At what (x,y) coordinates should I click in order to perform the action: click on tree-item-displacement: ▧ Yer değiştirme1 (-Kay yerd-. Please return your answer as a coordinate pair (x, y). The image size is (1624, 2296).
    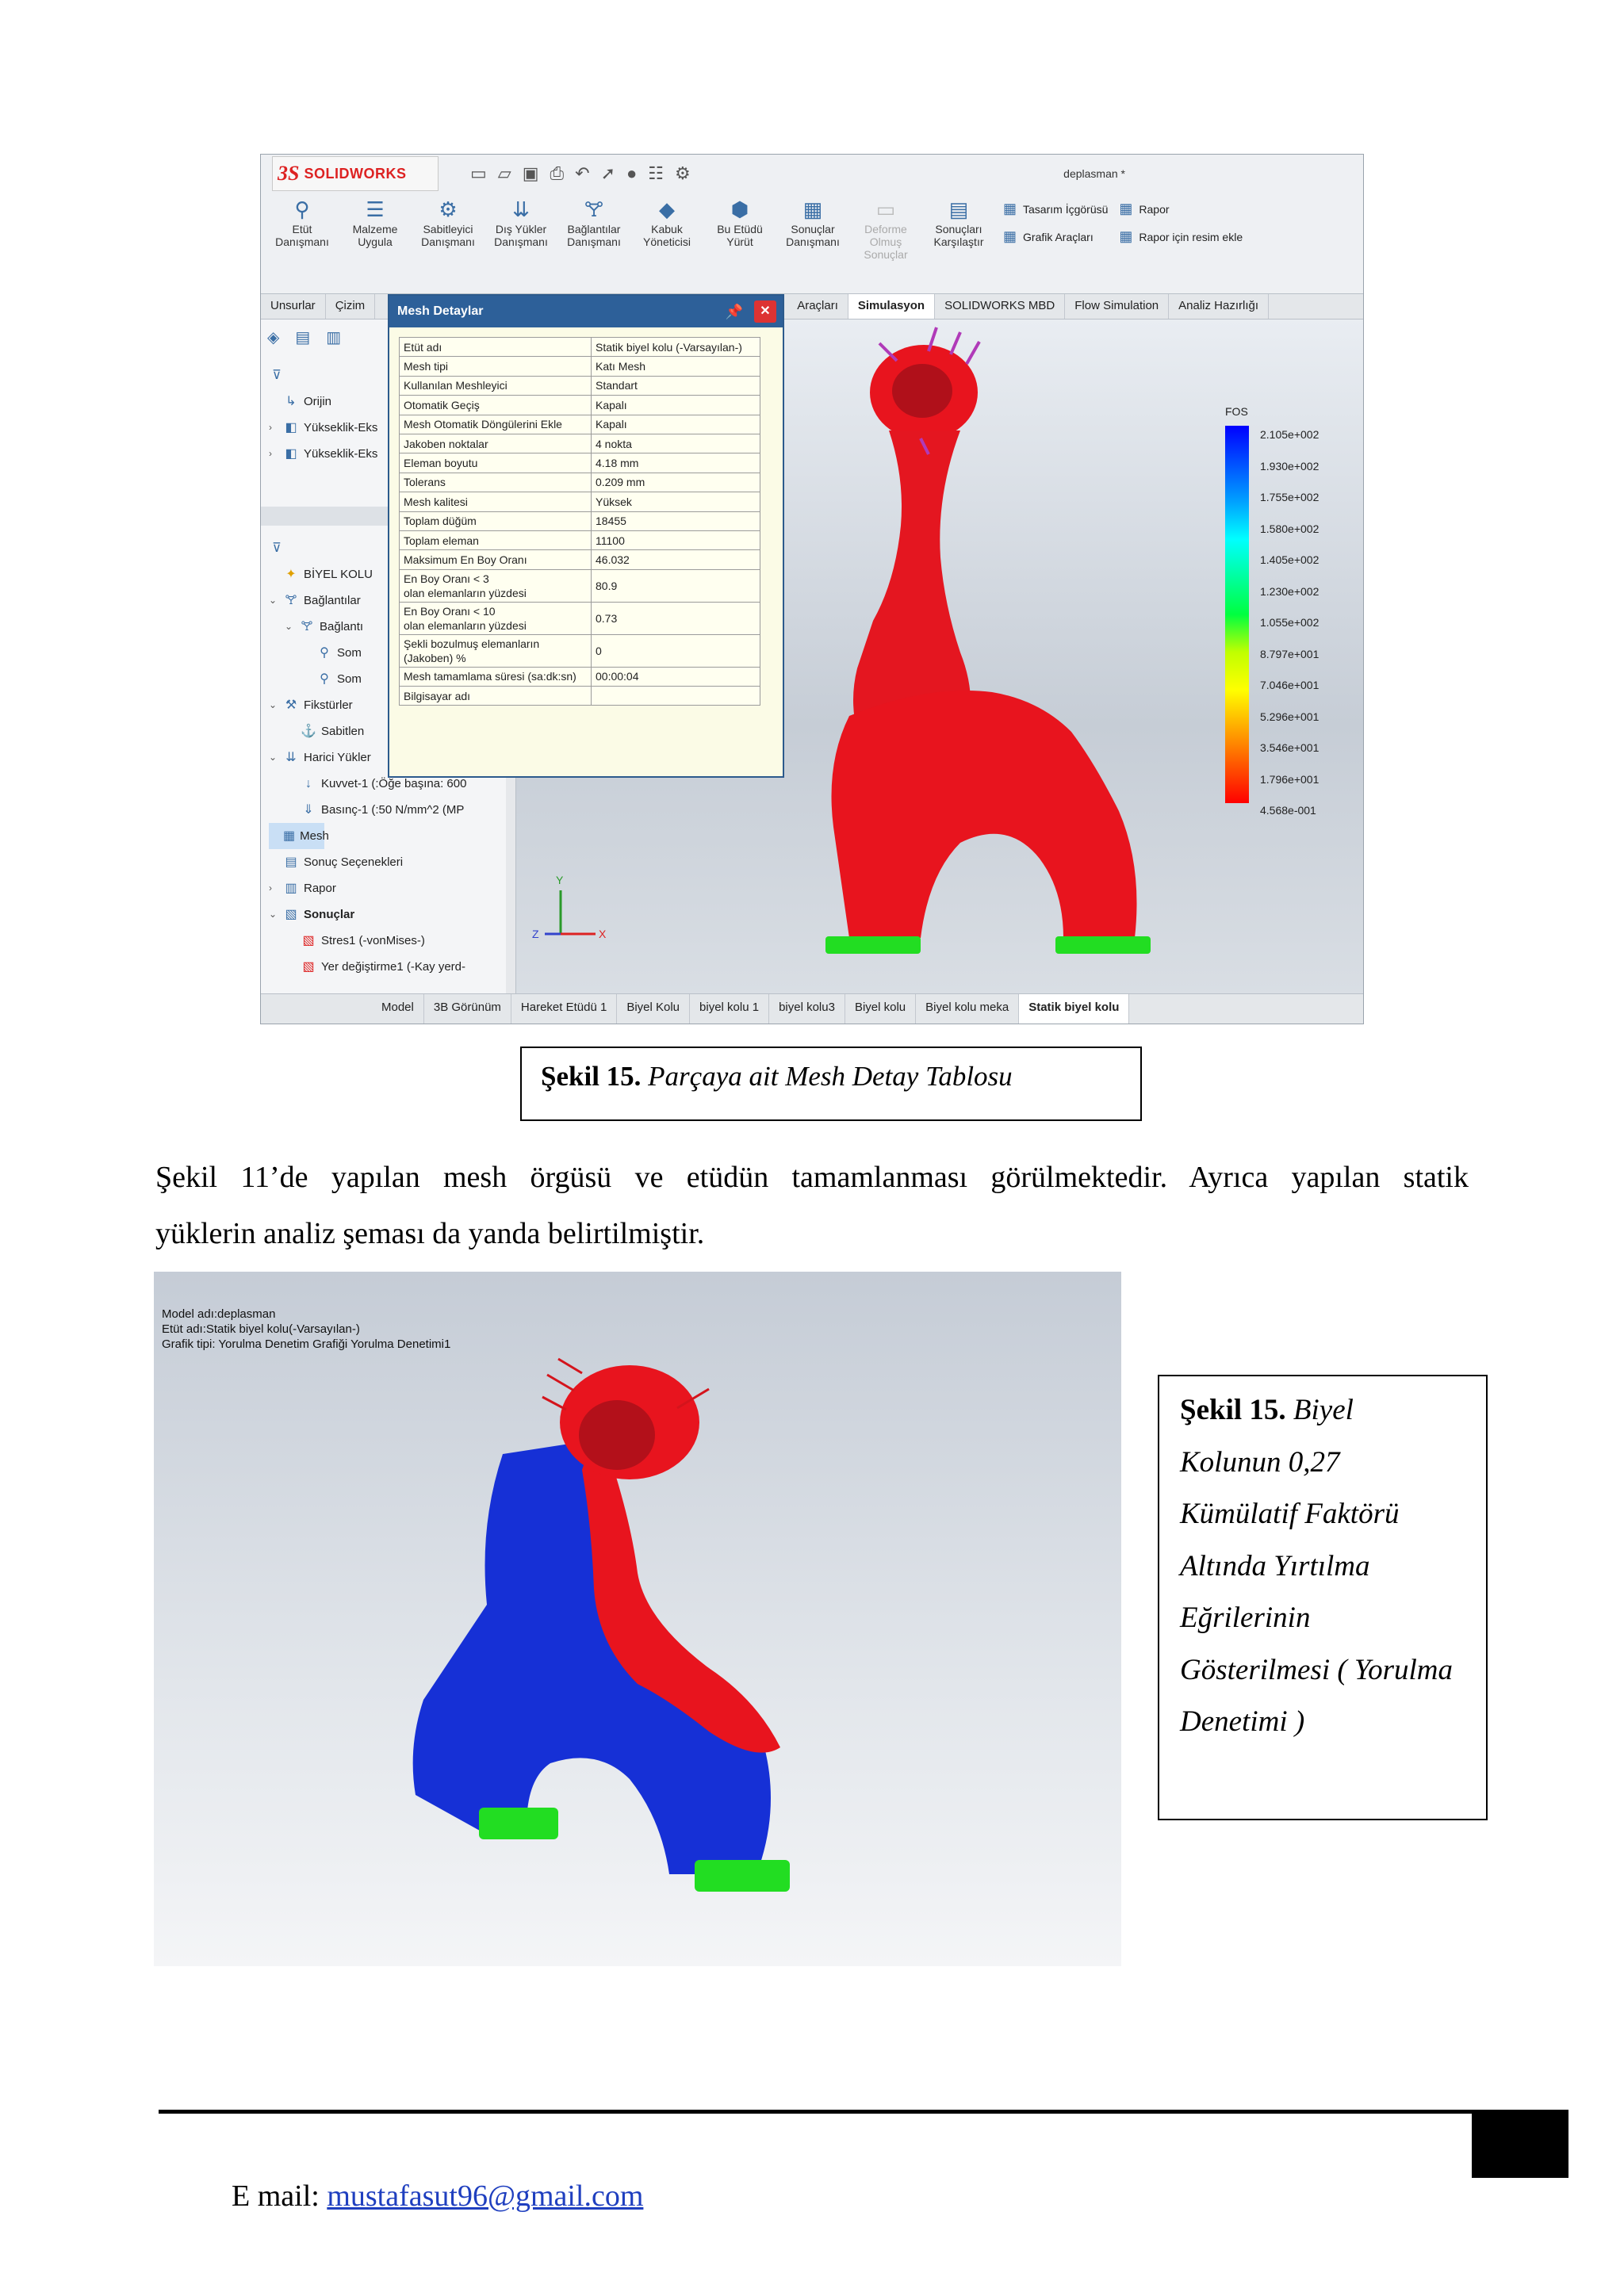
    Looking at the image, I should click on (367, 967).